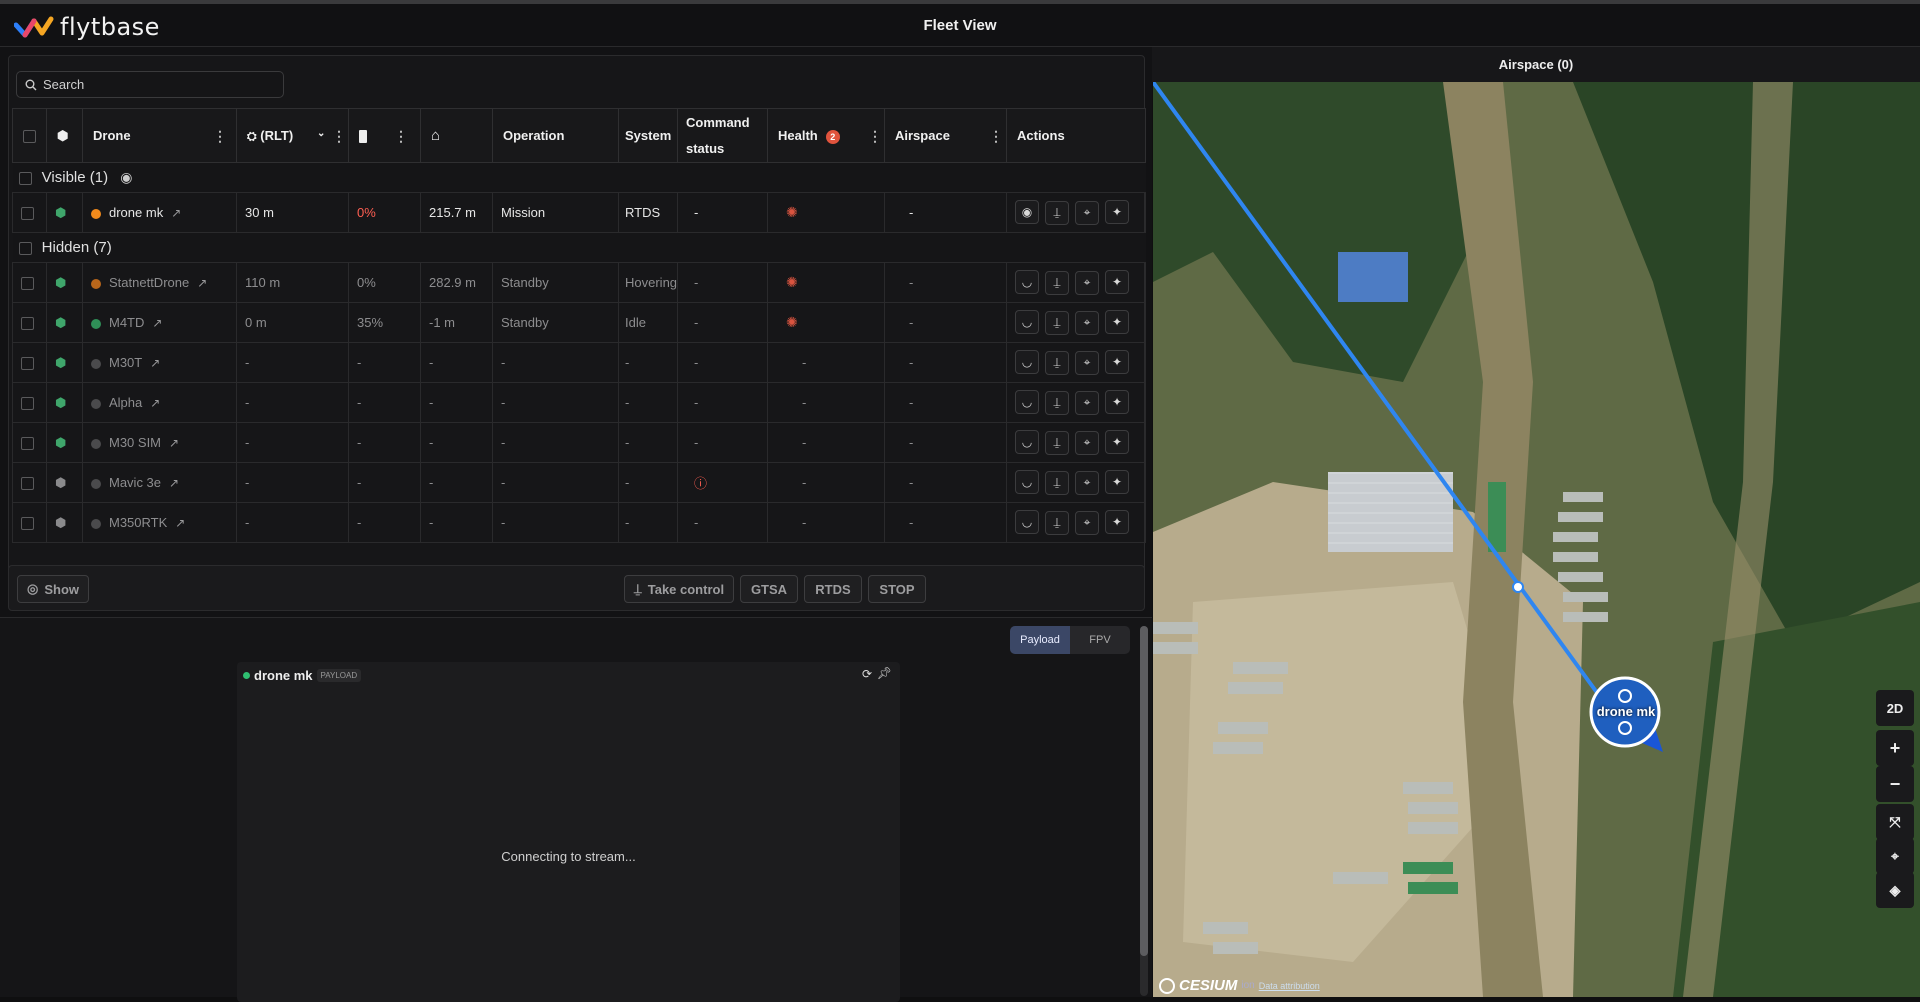 The height and width of the screenshot is (1002, 1920). I want to click on drone-name: M350RTK, so click(138, 522).